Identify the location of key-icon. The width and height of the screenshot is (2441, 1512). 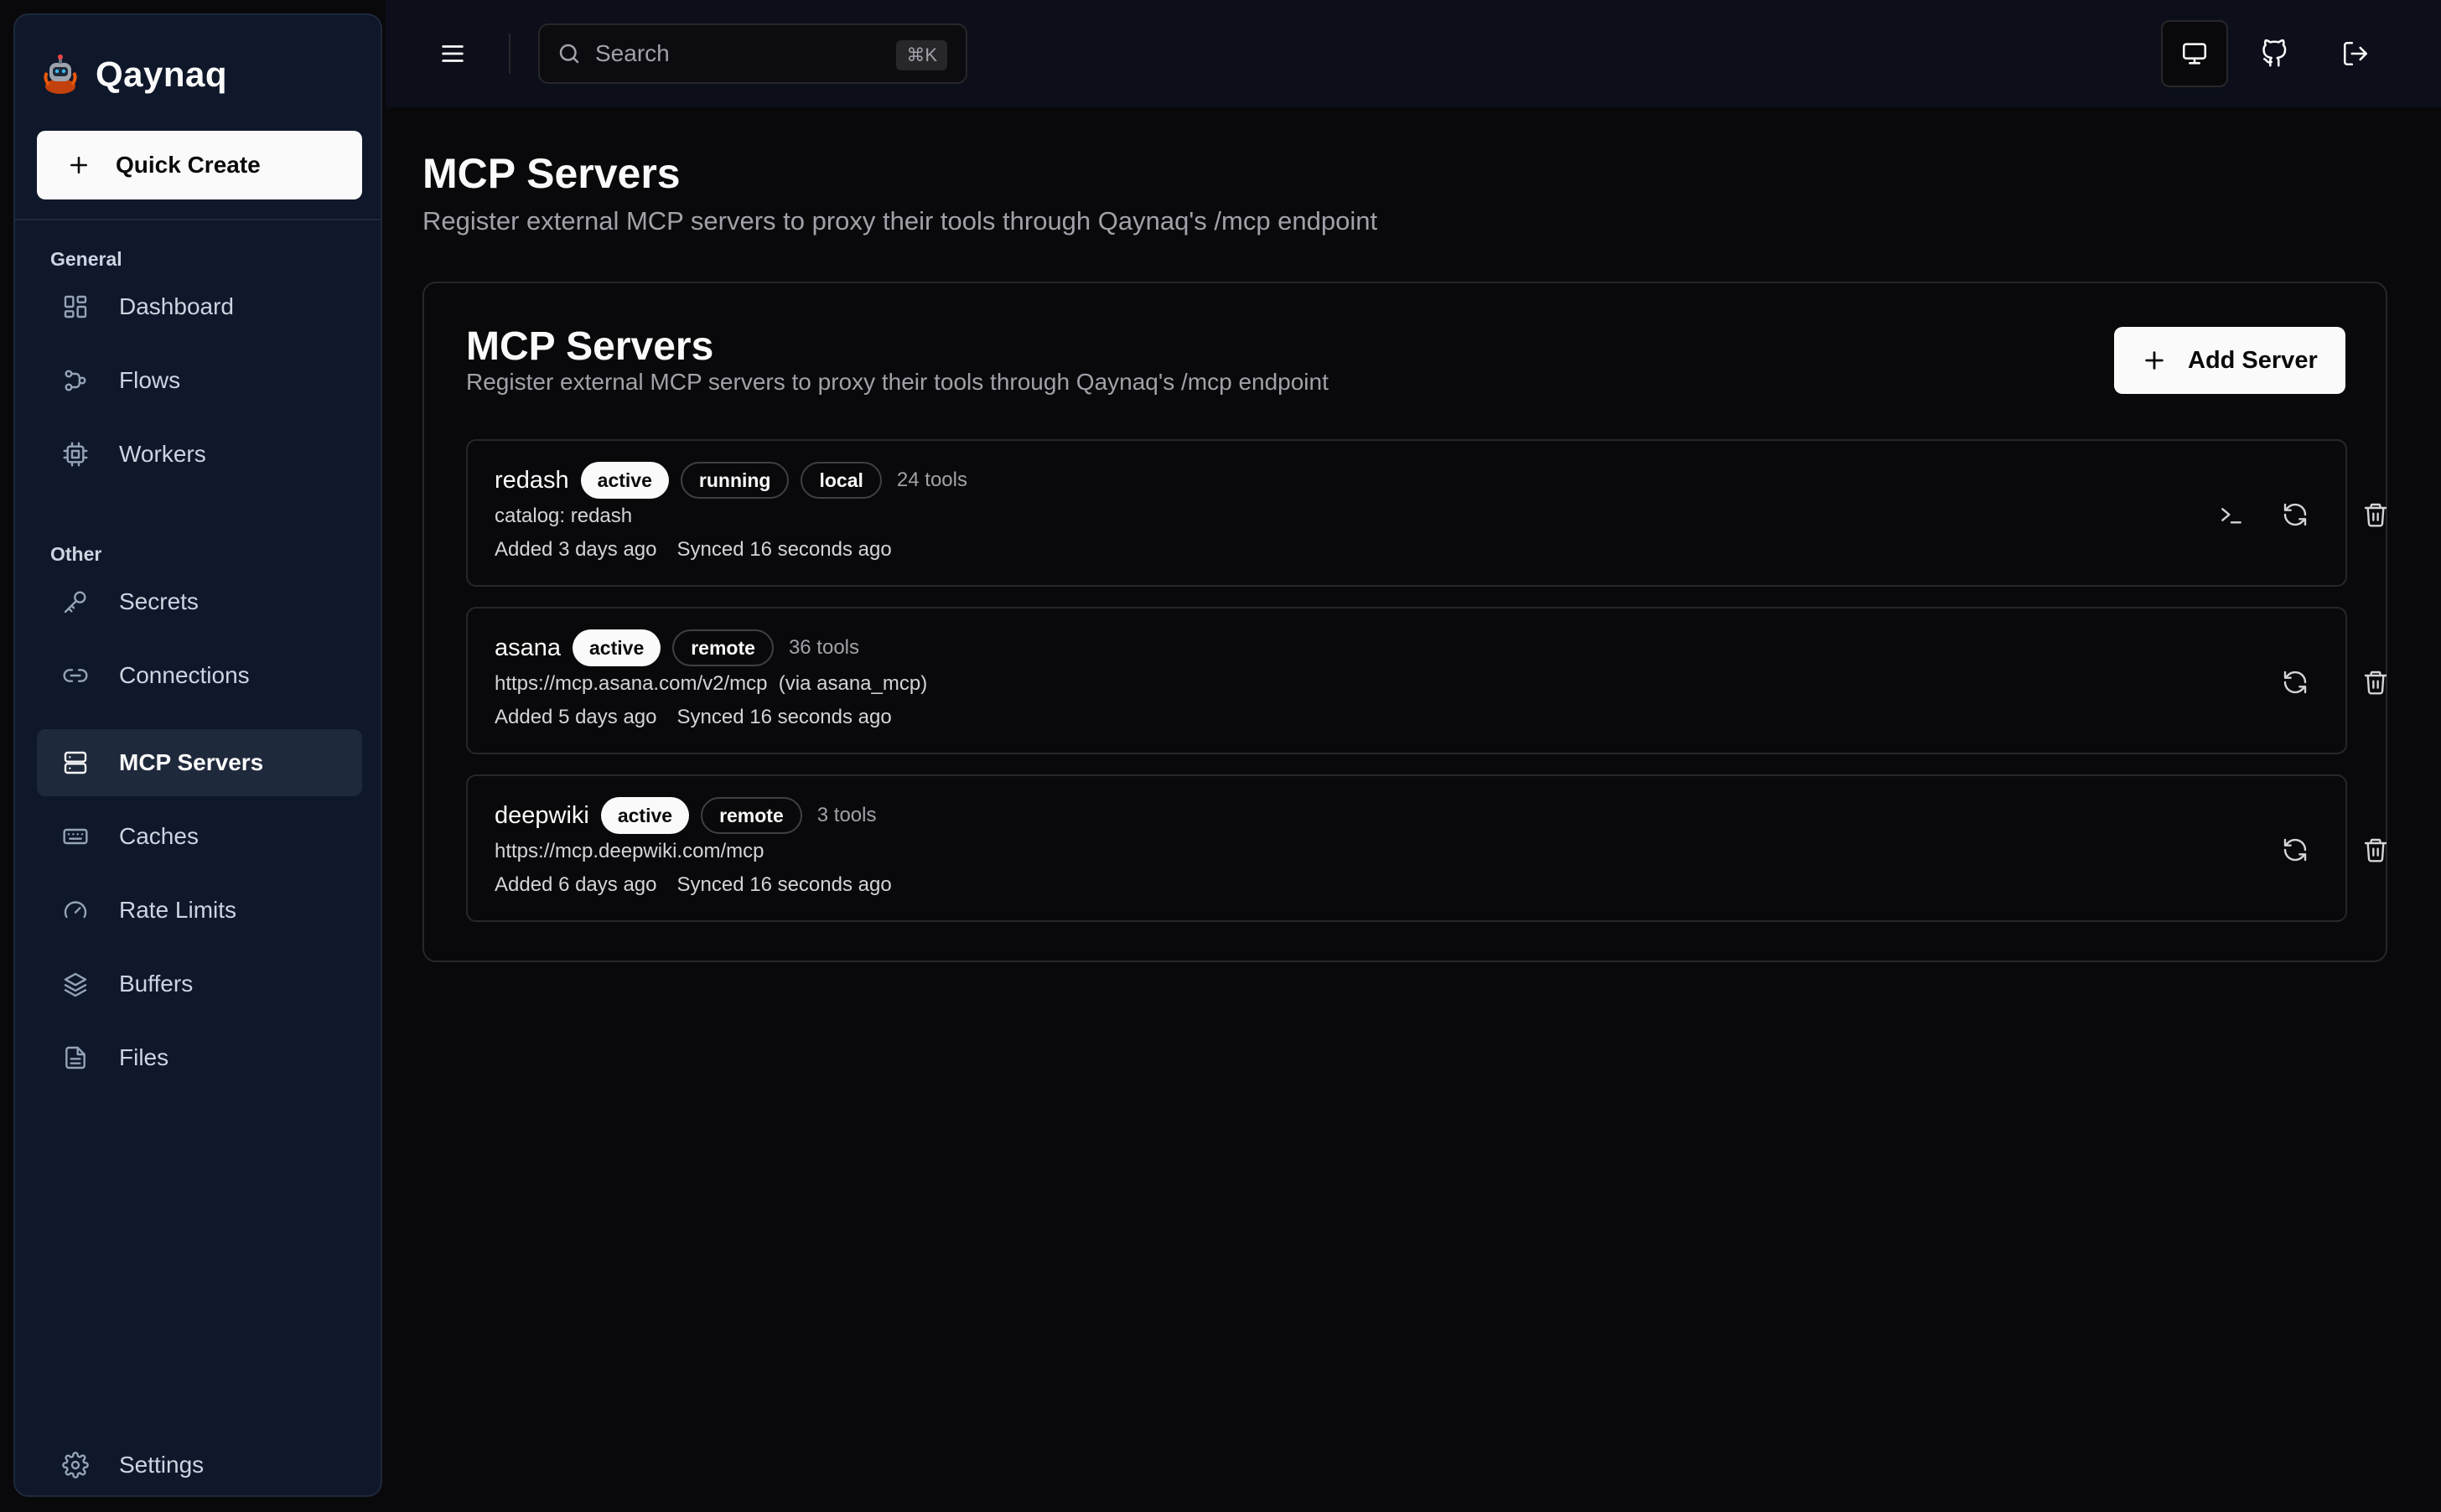
(75, 602).